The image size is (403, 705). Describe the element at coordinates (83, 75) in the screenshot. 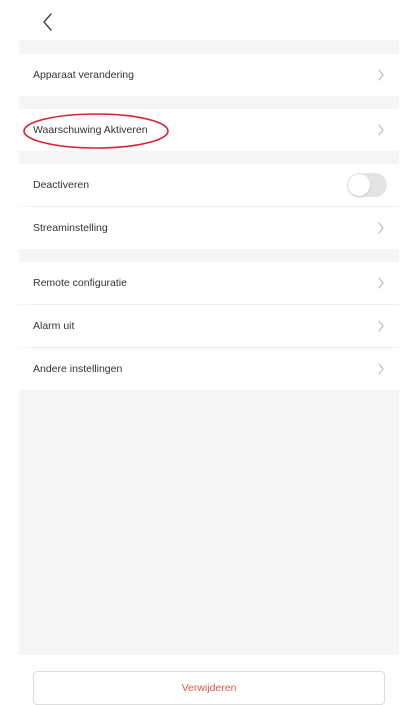

I see `settings-item-label: Apparaat verandering` at that location.